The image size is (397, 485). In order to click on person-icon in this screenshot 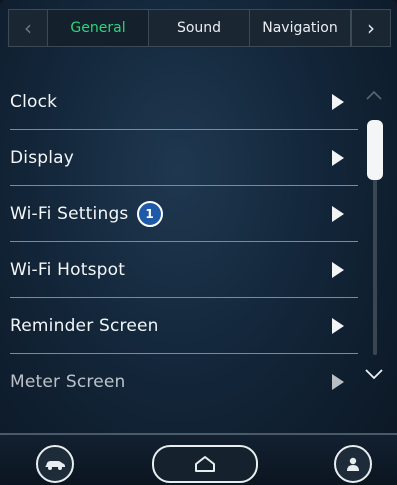, I will do `click(353, 464)`.